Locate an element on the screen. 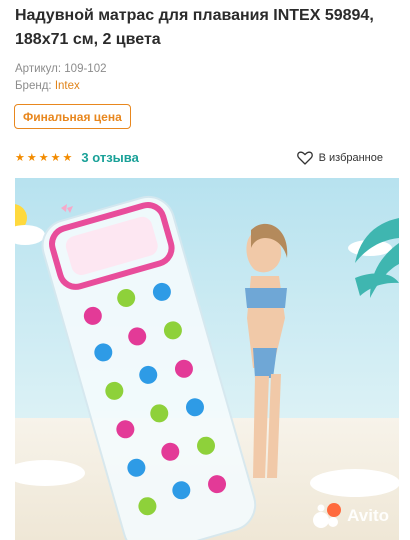 The image size is (410, 540). rating: ★ ★ ★ ★ ★ 3 отзыва is located at coordinates (77, 157).